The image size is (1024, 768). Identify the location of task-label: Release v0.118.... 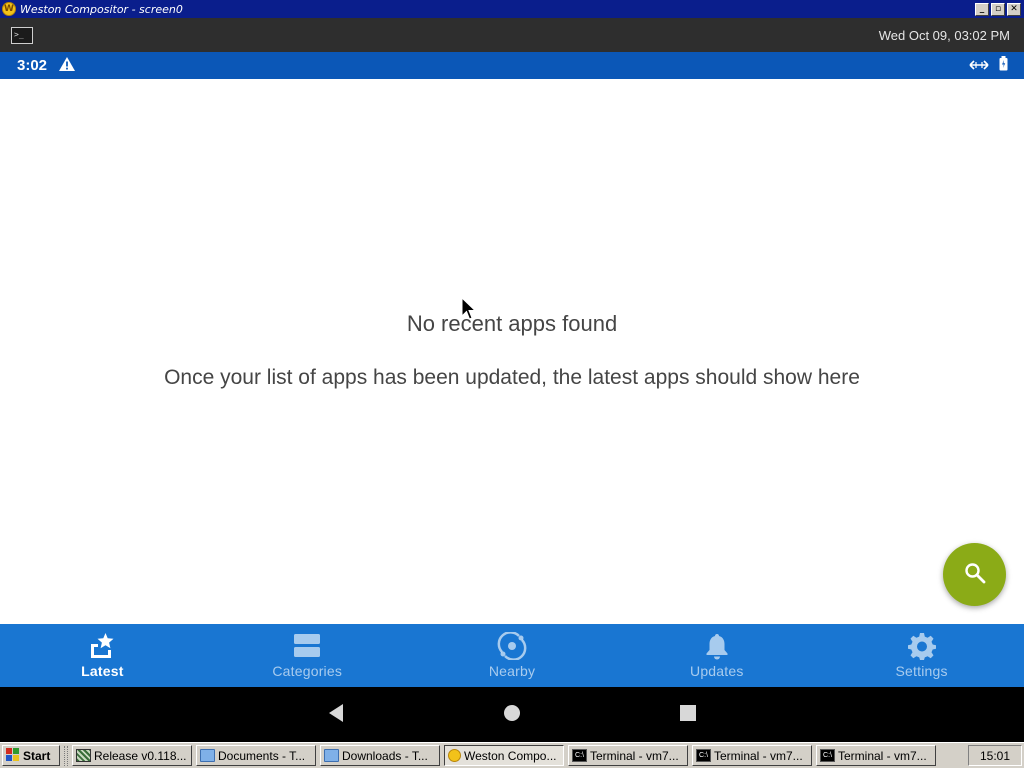
(140, 755).